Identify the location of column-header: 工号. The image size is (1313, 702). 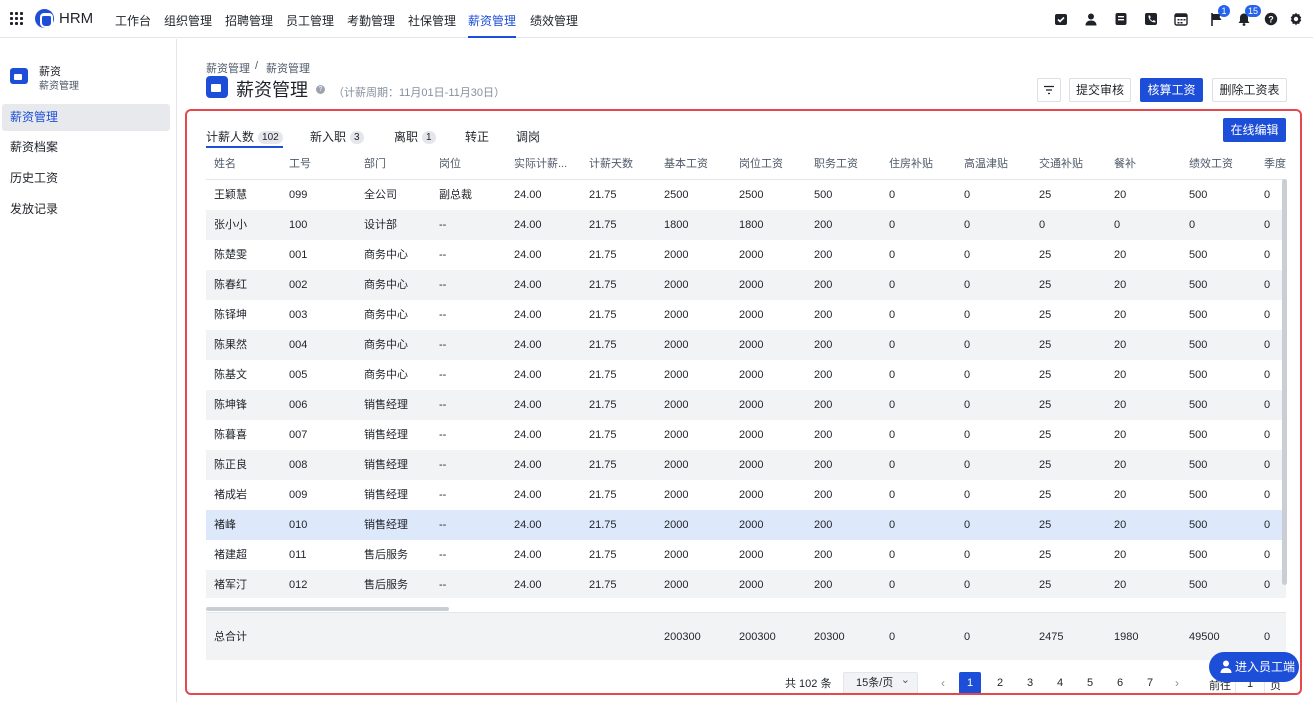
(300, 164).